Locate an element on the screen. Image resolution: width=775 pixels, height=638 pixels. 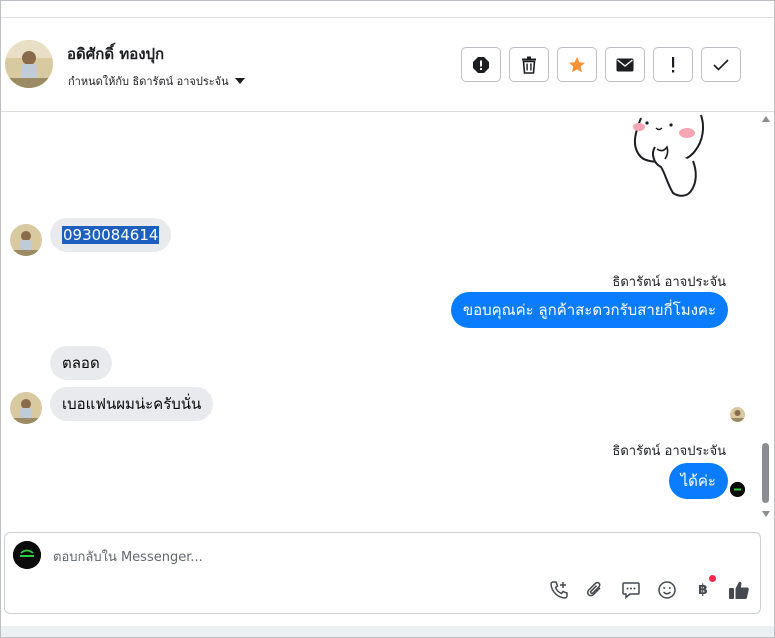
emoji-button is located at coordinates (667, 590).